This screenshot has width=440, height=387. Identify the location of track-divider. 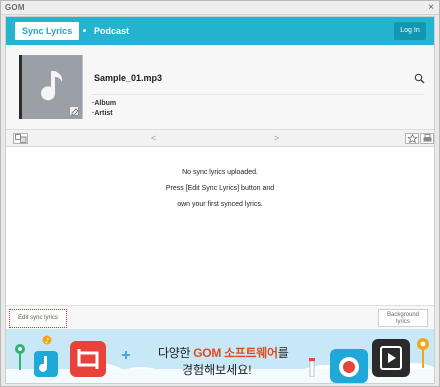
(258, 94).